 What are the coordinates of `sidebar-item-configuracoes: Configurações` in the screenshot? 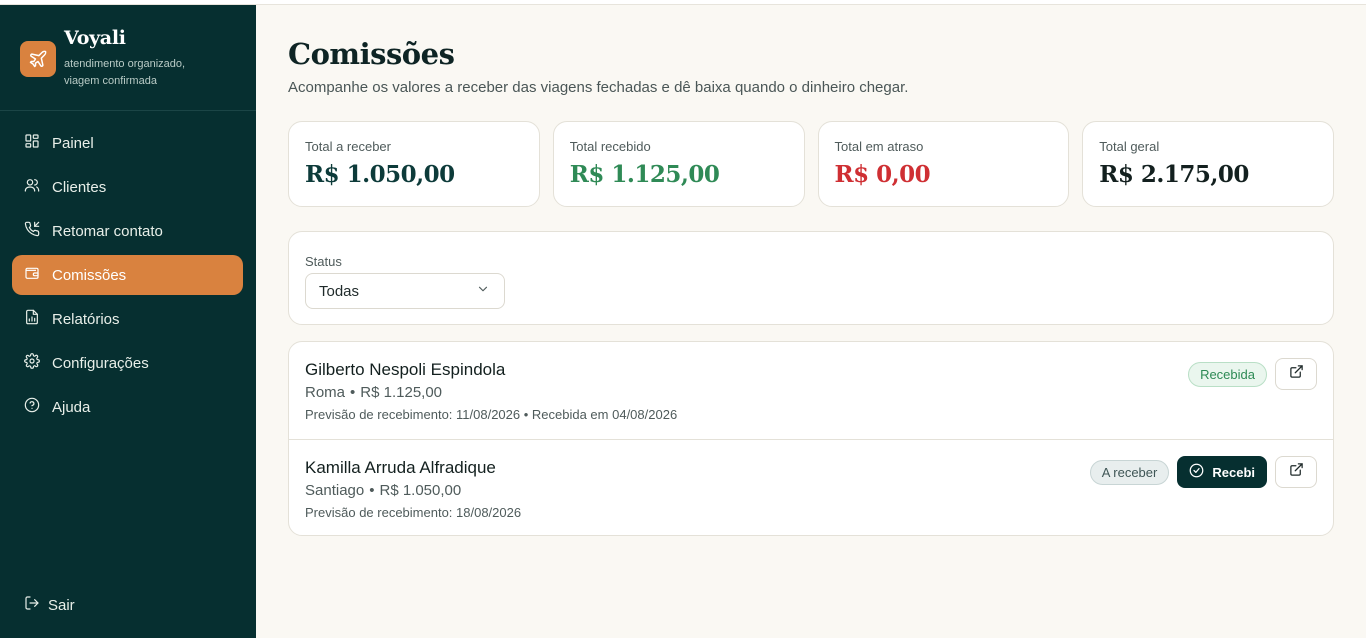 It's located at (127, 363).